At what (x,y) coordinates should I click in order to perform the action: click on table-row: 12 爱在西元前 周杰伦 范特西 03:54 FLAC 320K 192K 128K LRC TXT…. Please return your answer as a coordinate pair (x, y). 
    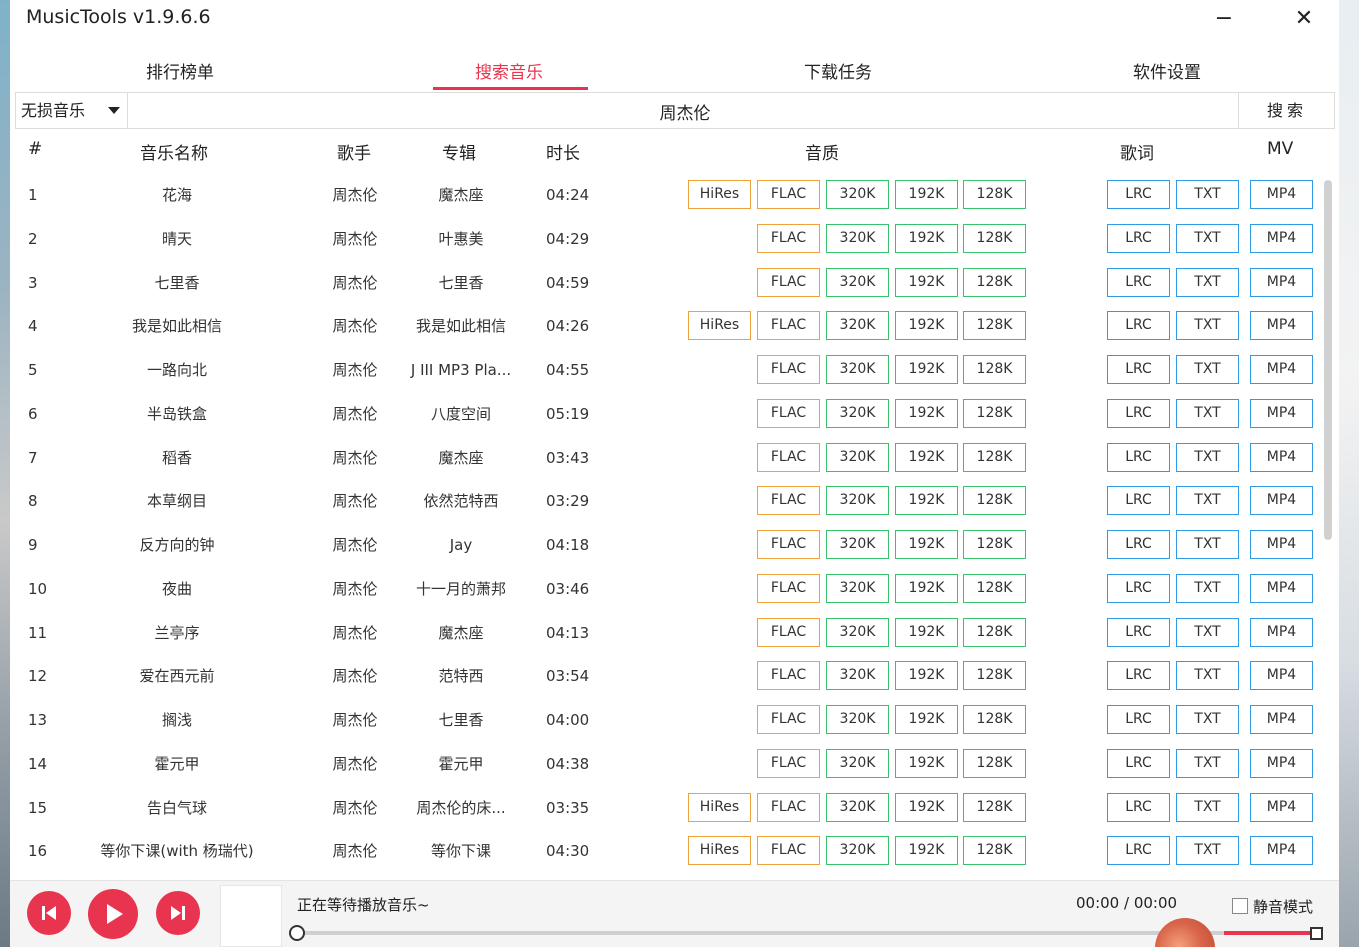
    Looking at the image, I should click on (665, 683).